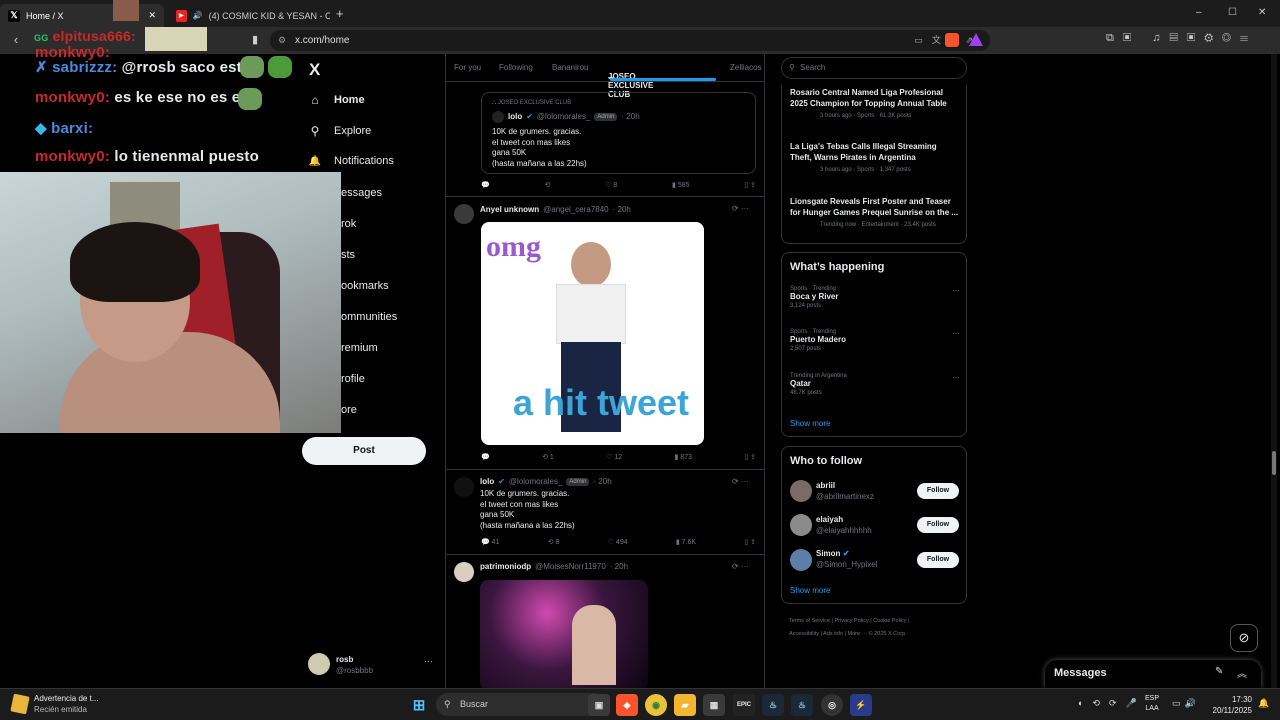  What do you see at coordinates (564, 634) in the screenshot?
I see `post-image` at bounding box center [564, 634].